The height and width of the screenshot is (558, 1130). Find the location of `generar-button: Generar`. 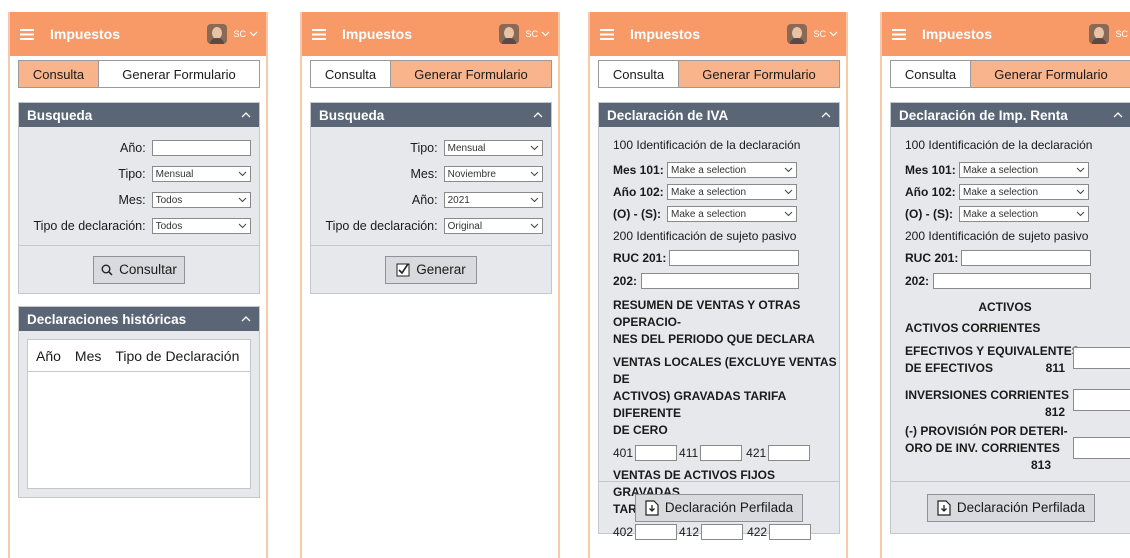

generar-button: Generar is located at coordinates (431, 269).